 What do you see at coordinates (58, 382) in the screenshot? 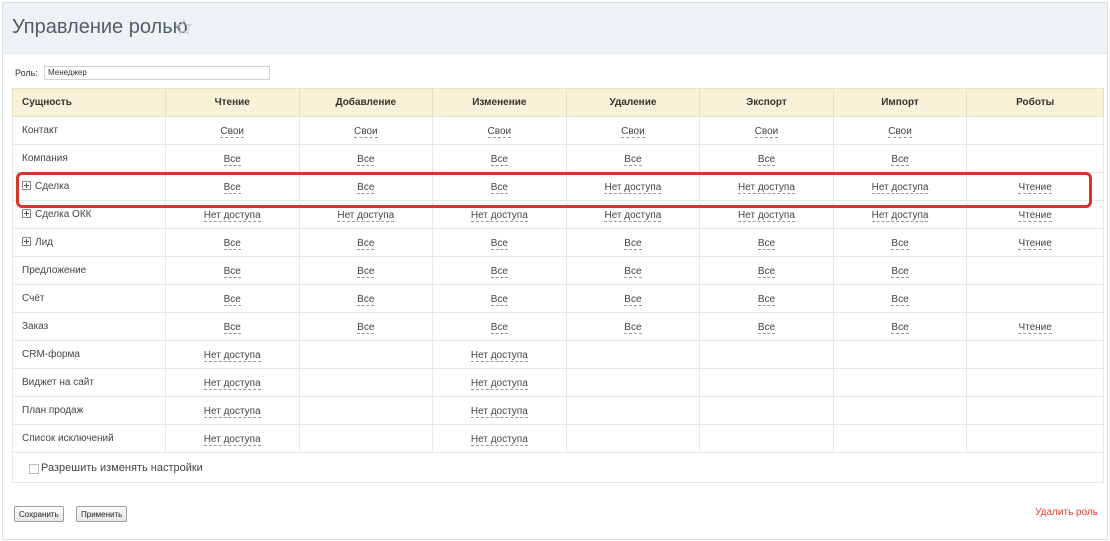
I see `entity-label: Виджет на сайт` at bounding box center [58, 382].